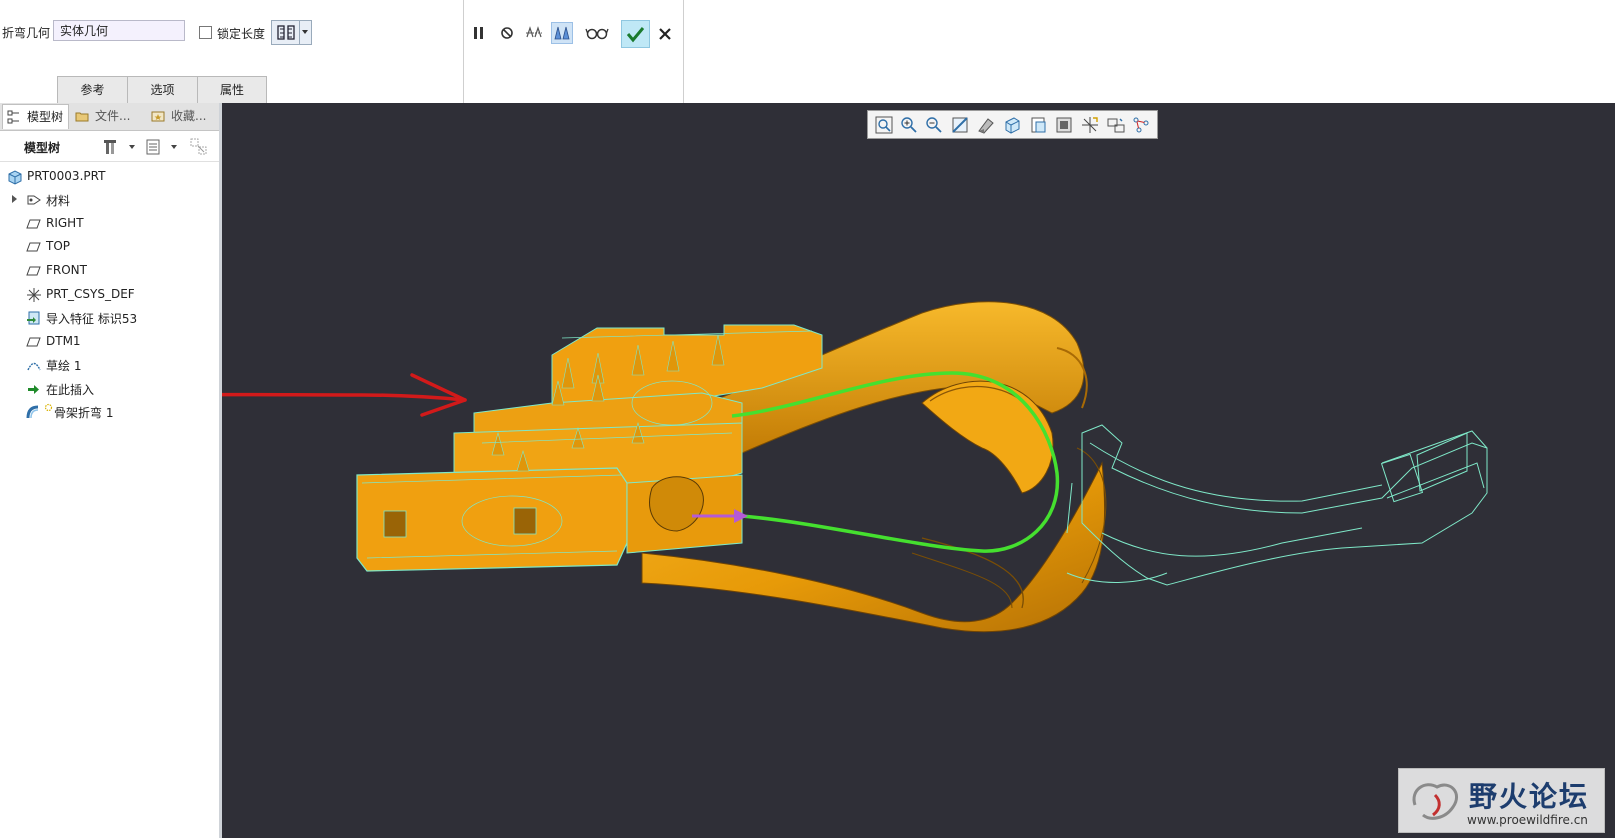 This screenshot has width=1615, height=838. I want to click on tree-item-import-feature: 导入特征 标识53, so click(109, 318).